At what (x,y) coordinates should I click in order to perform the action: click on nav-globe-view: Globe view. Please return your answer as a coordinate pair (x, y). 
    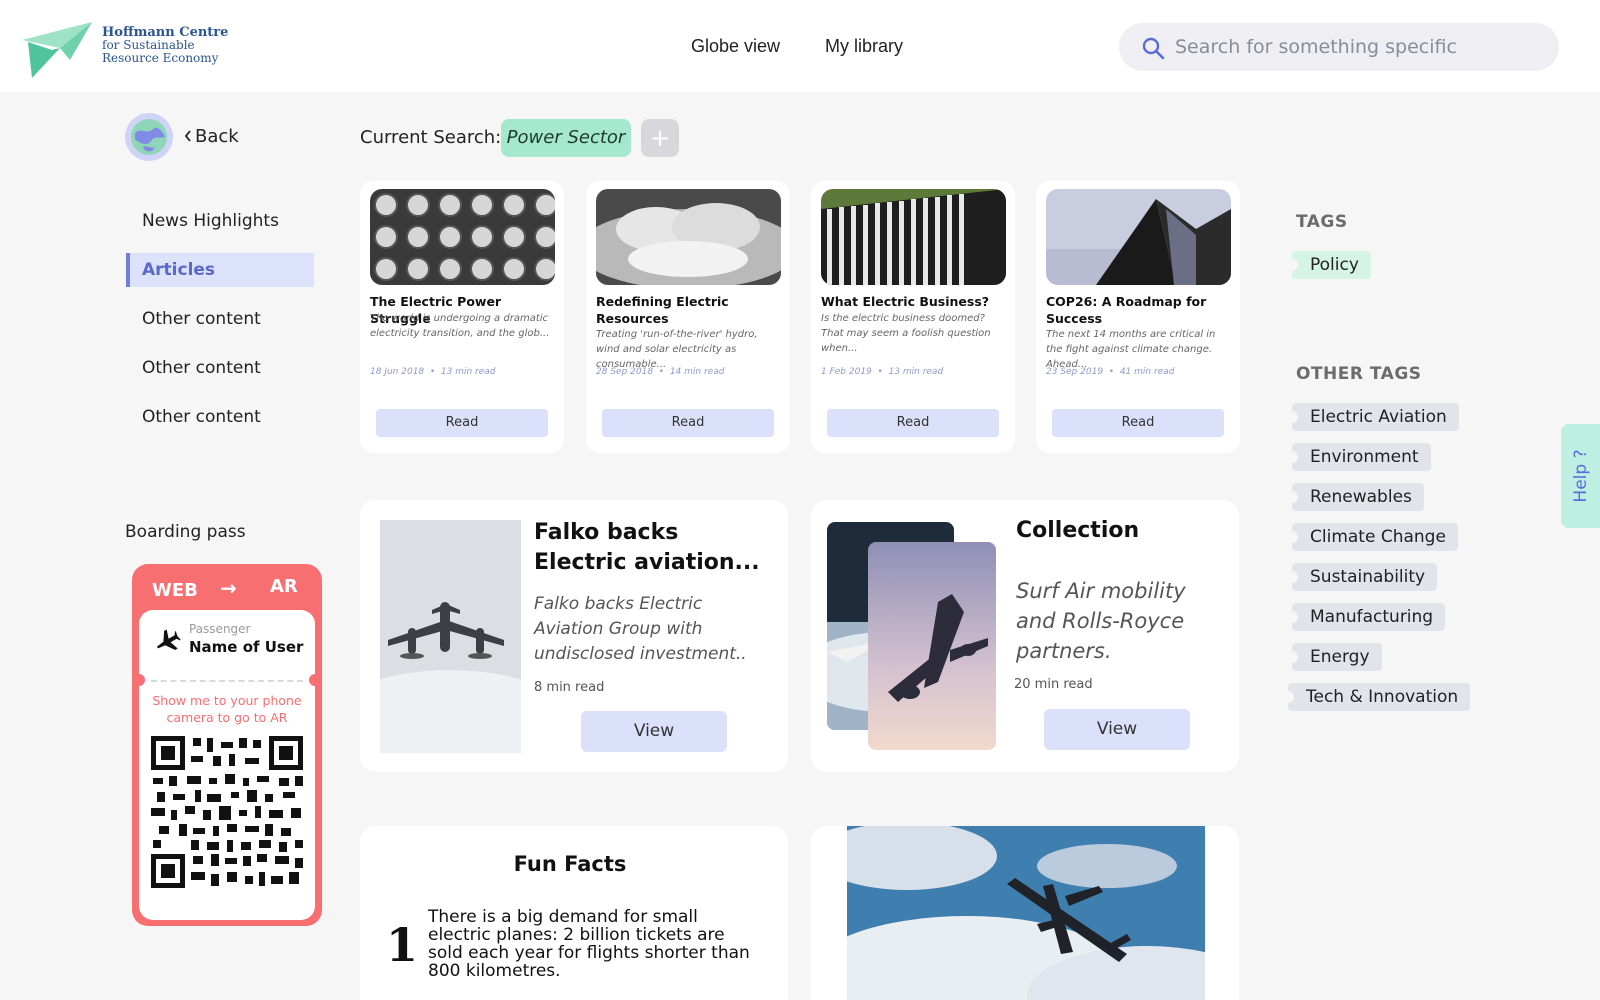
    Looking at the image, I should click on (735, 46).